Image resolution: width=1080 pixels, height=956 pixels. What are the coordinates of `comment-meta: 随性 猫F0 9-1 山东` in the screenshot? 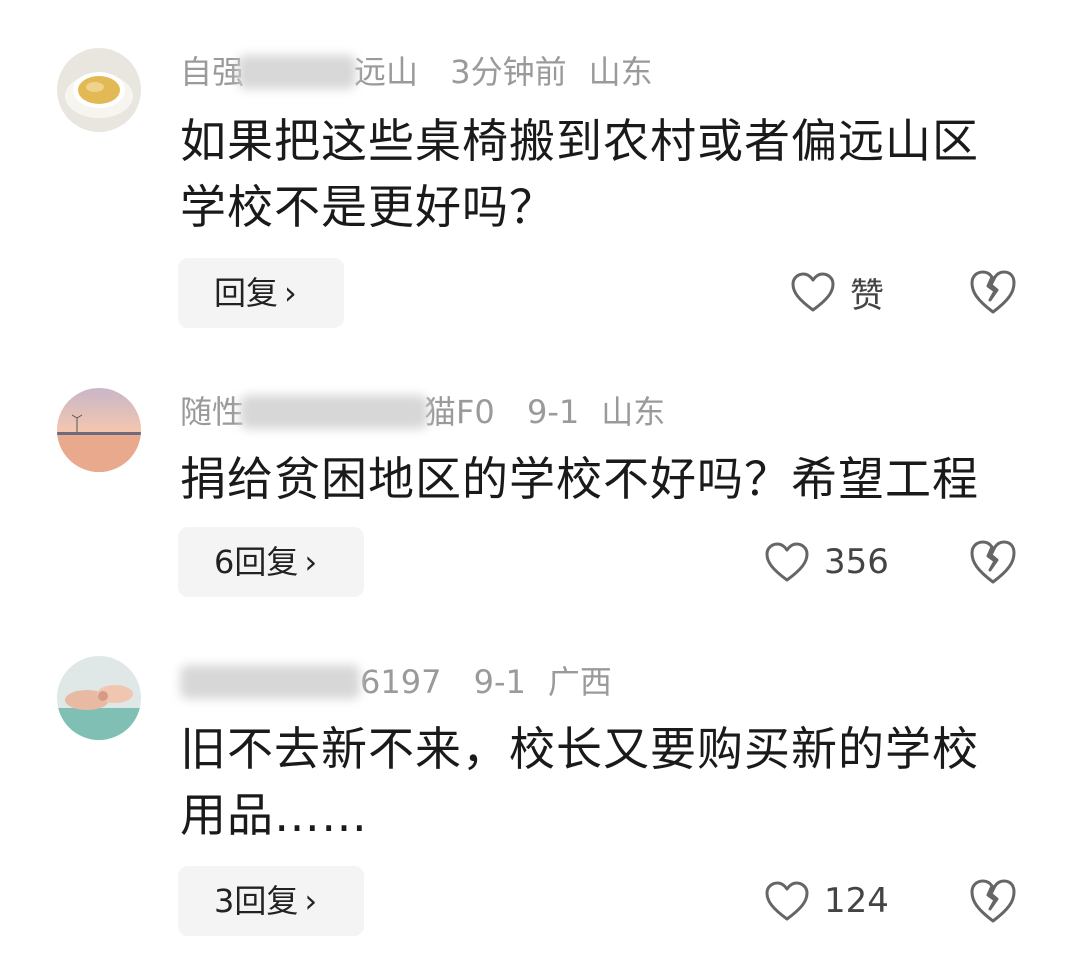 It's located at (422, 412).